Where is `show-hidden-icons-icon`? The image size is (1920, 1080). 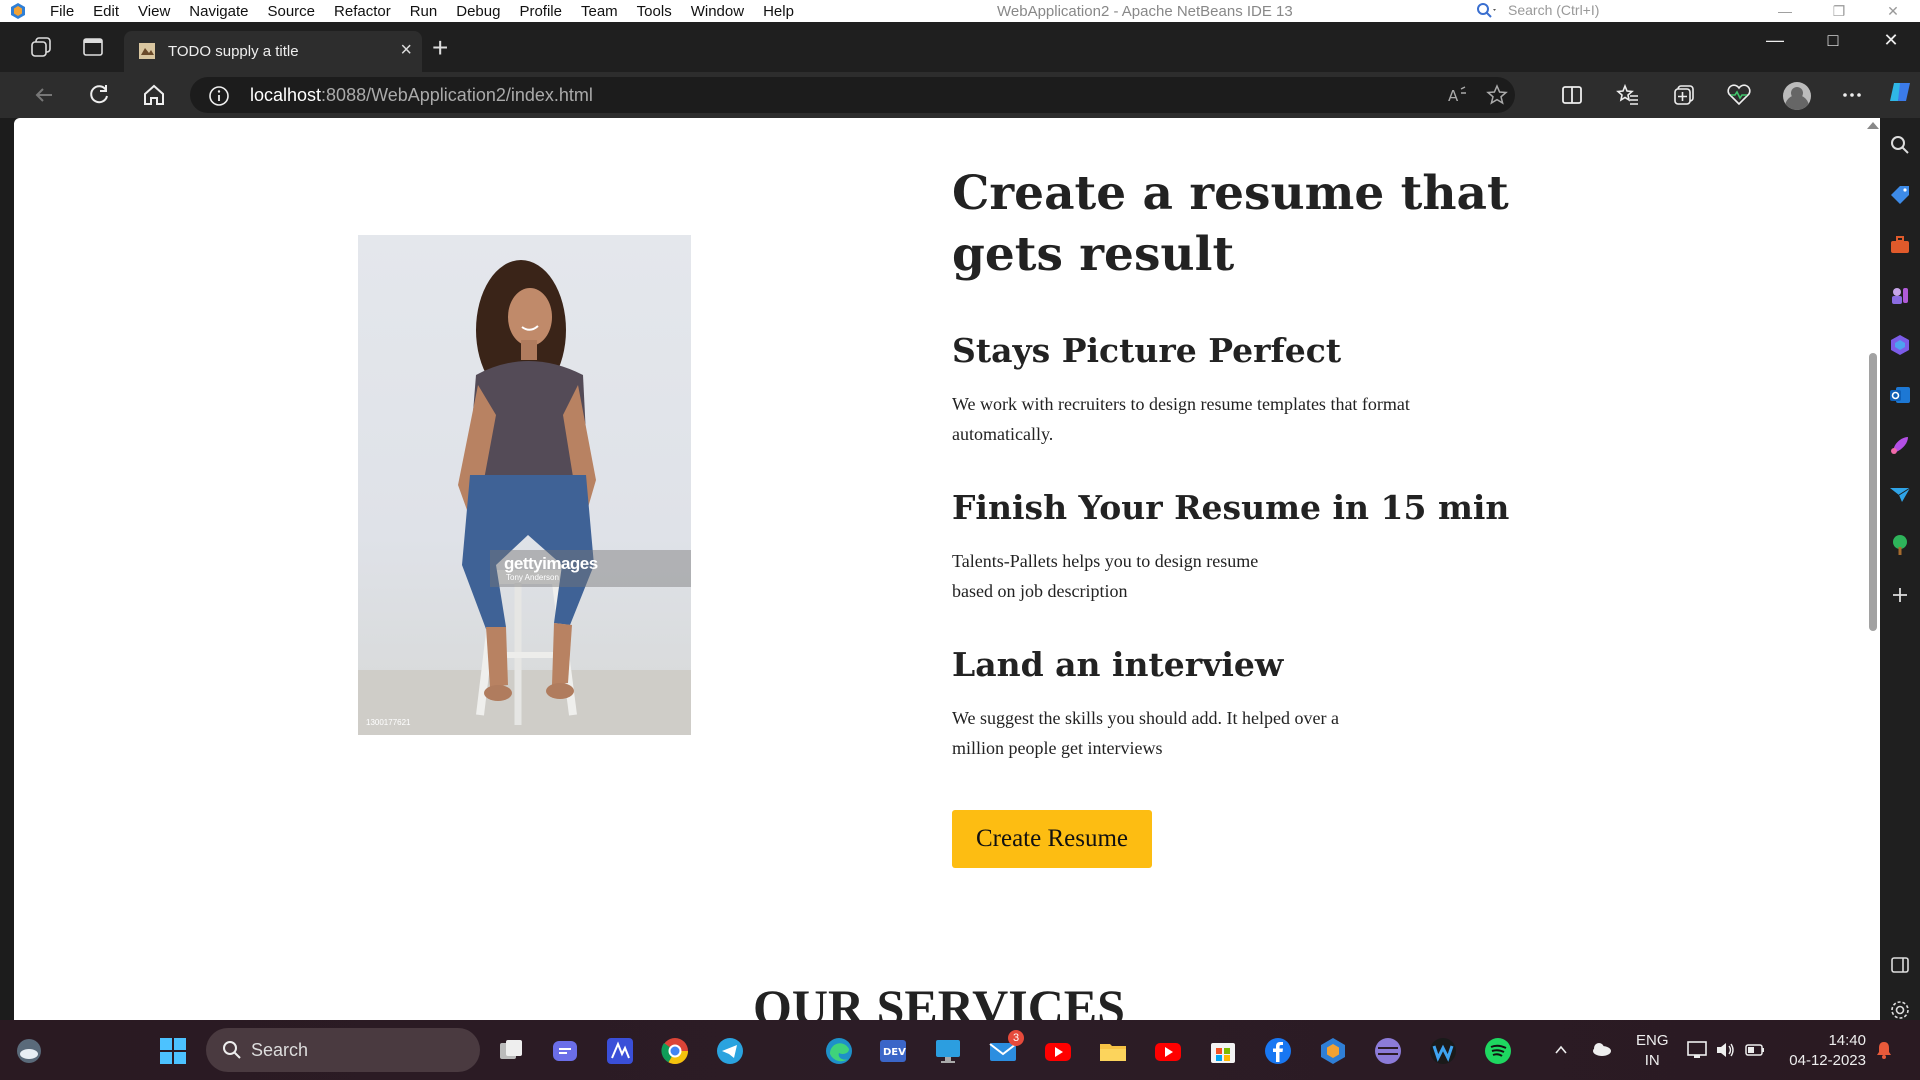
show-hidden-icons-icon is located at coordinates (1561, 1050).